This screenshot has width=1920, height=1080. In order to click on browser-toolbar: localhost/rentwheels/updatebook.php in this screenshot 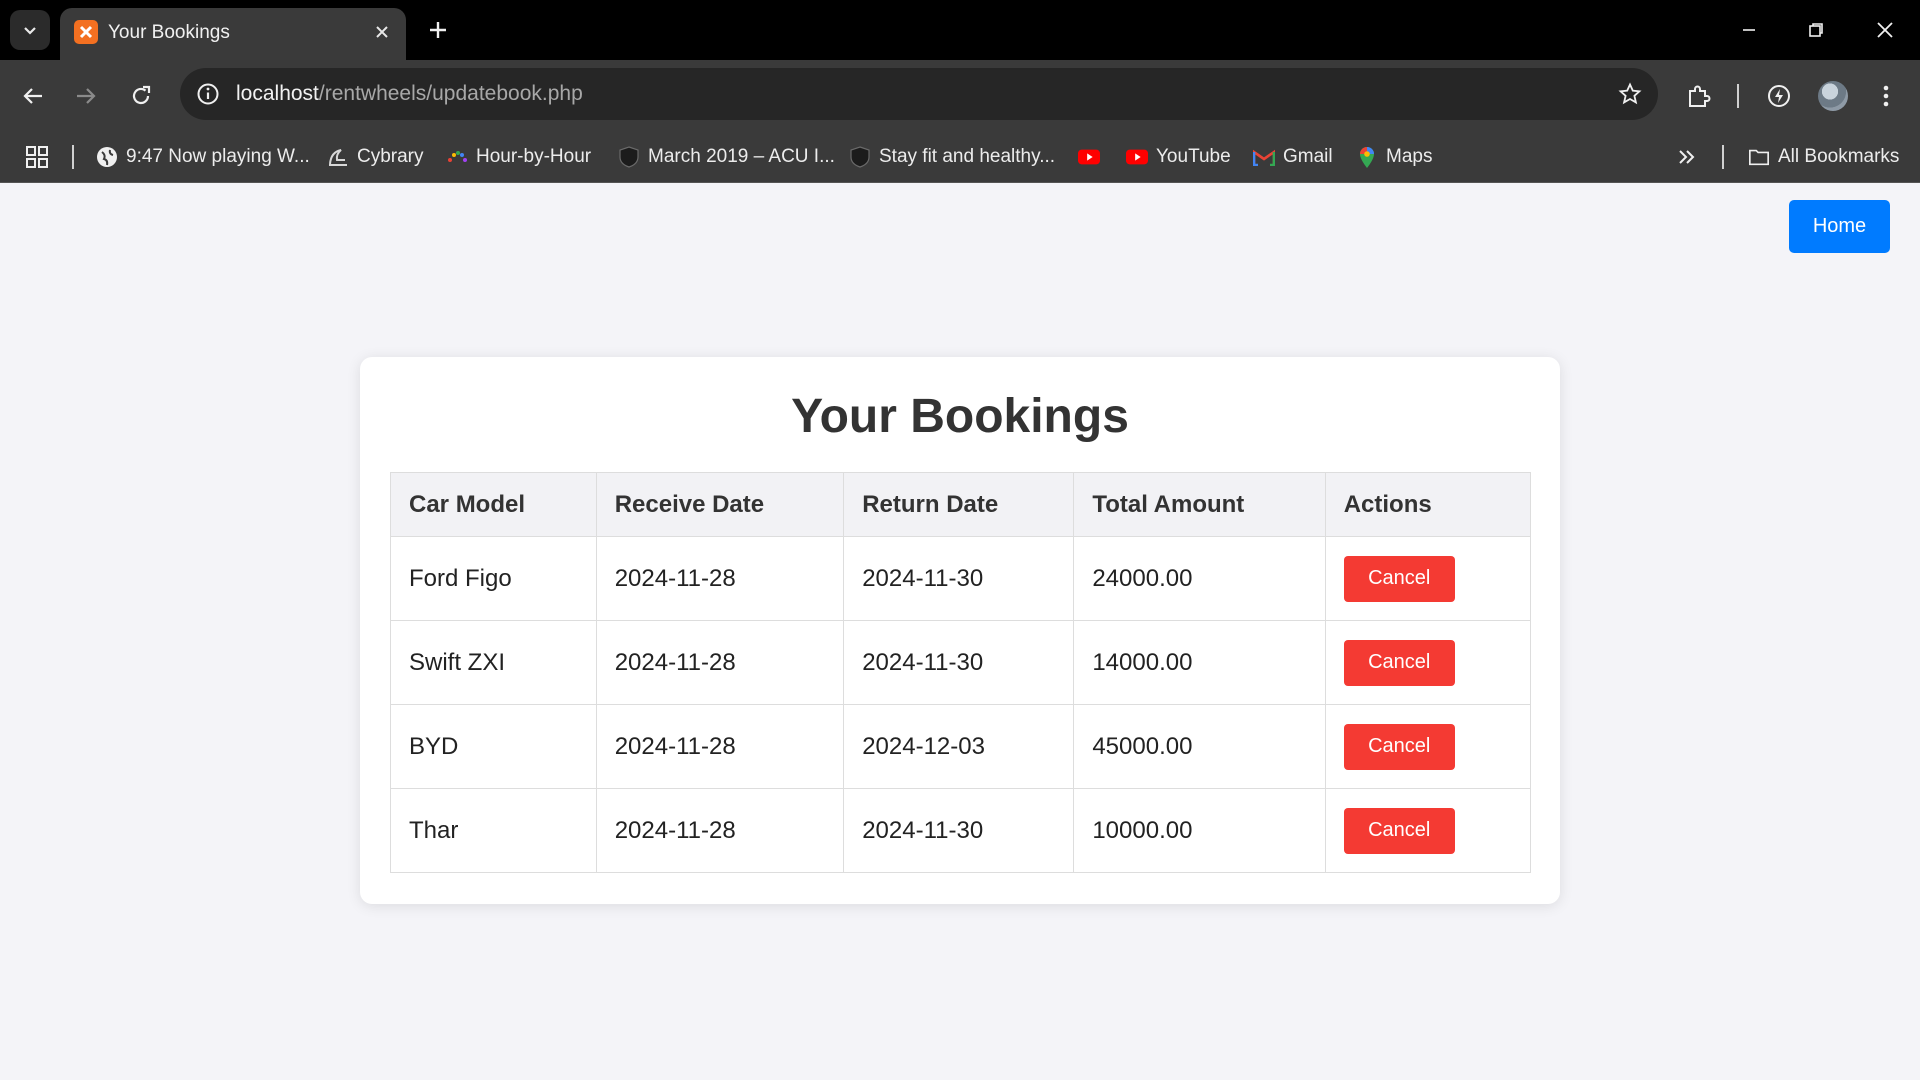, I will do `click(960, 96)`.